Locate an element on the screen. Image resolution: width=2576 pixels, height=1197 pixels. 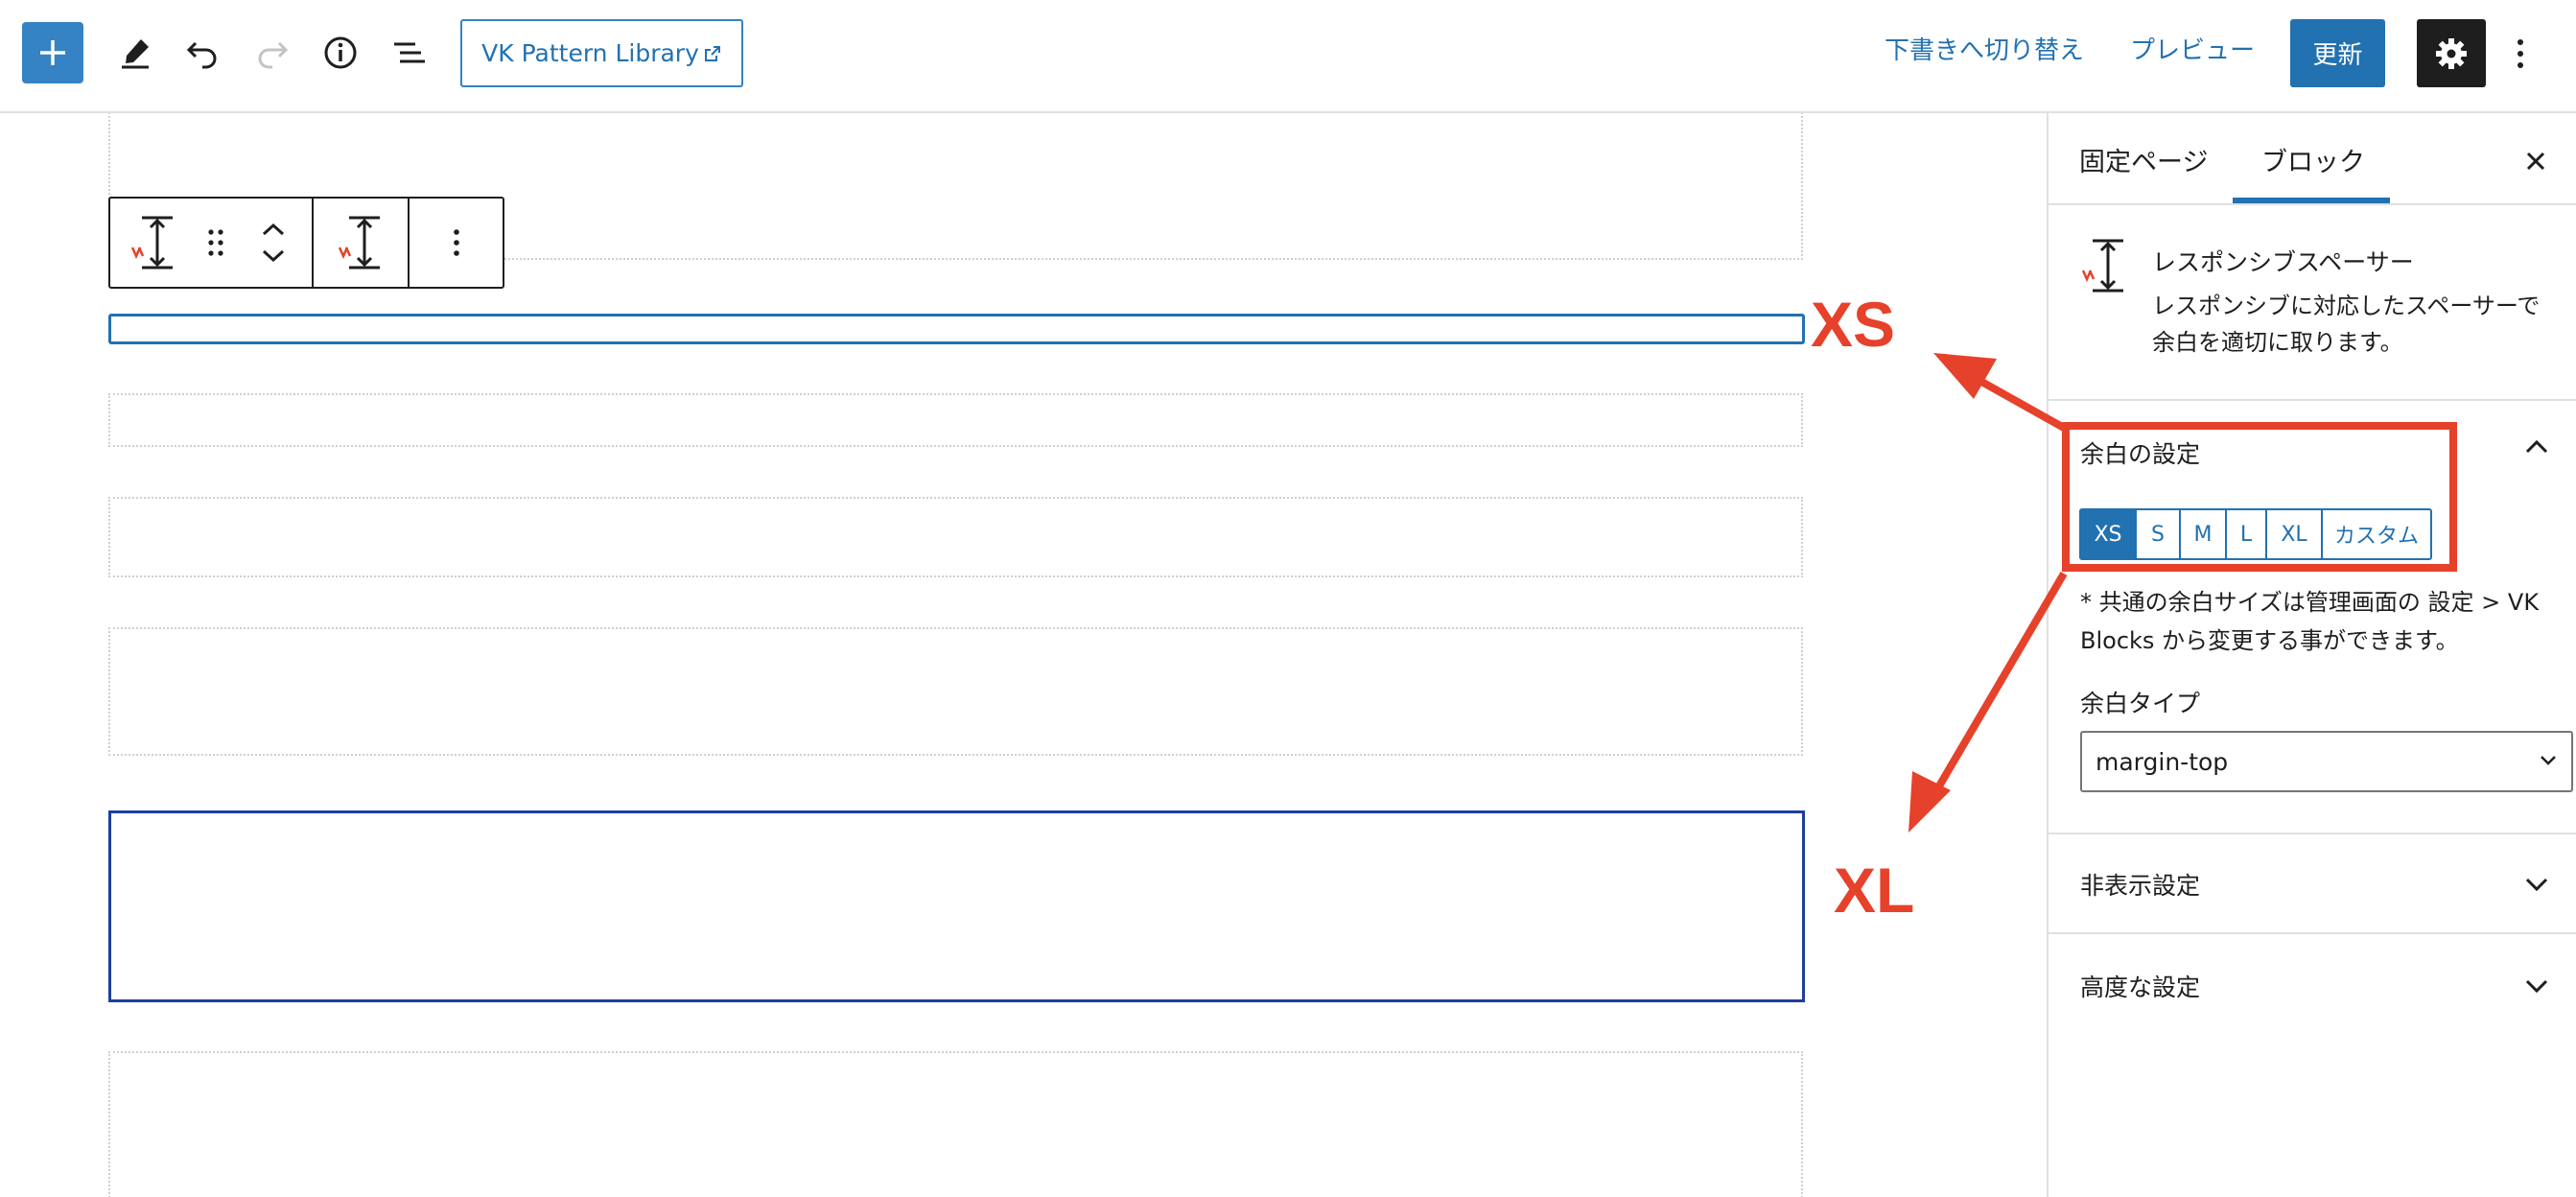
annotation-label-xl: XL is located at coordinates (1874, 890).